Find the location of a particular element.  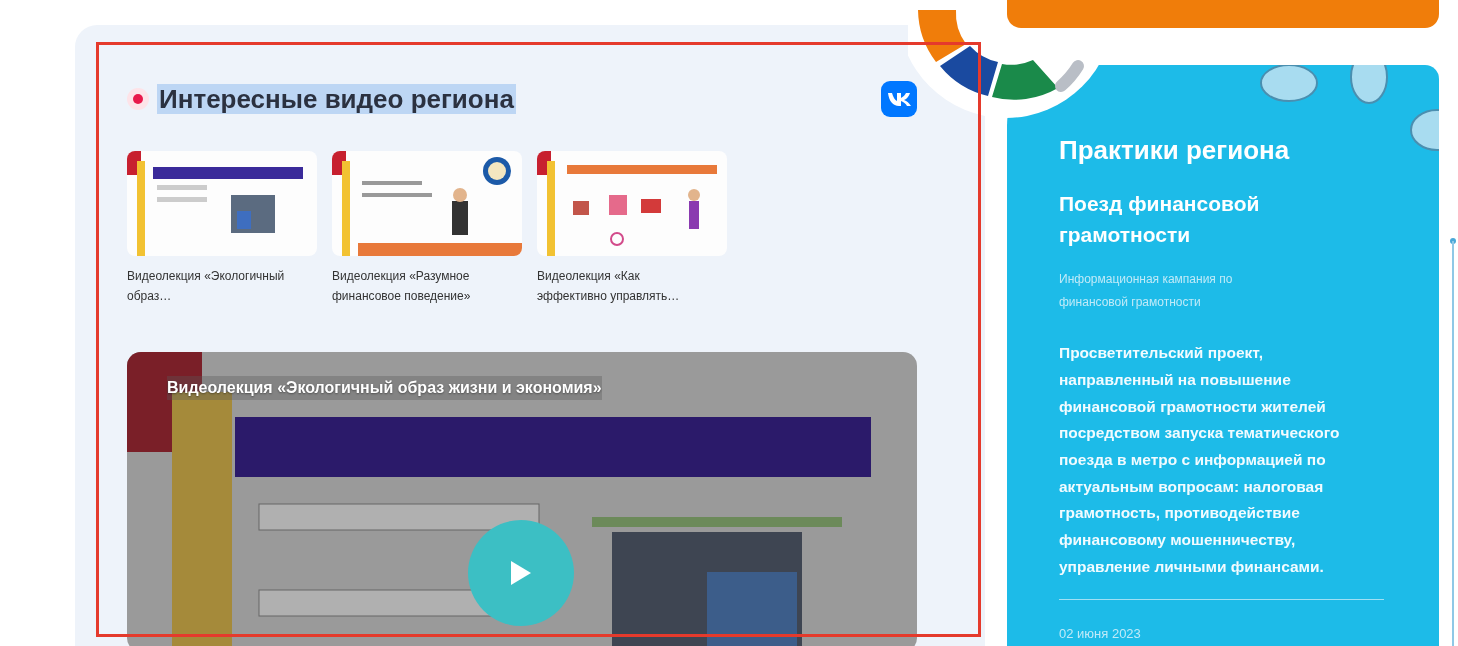

social-icon is located at coordinates (899, 99).